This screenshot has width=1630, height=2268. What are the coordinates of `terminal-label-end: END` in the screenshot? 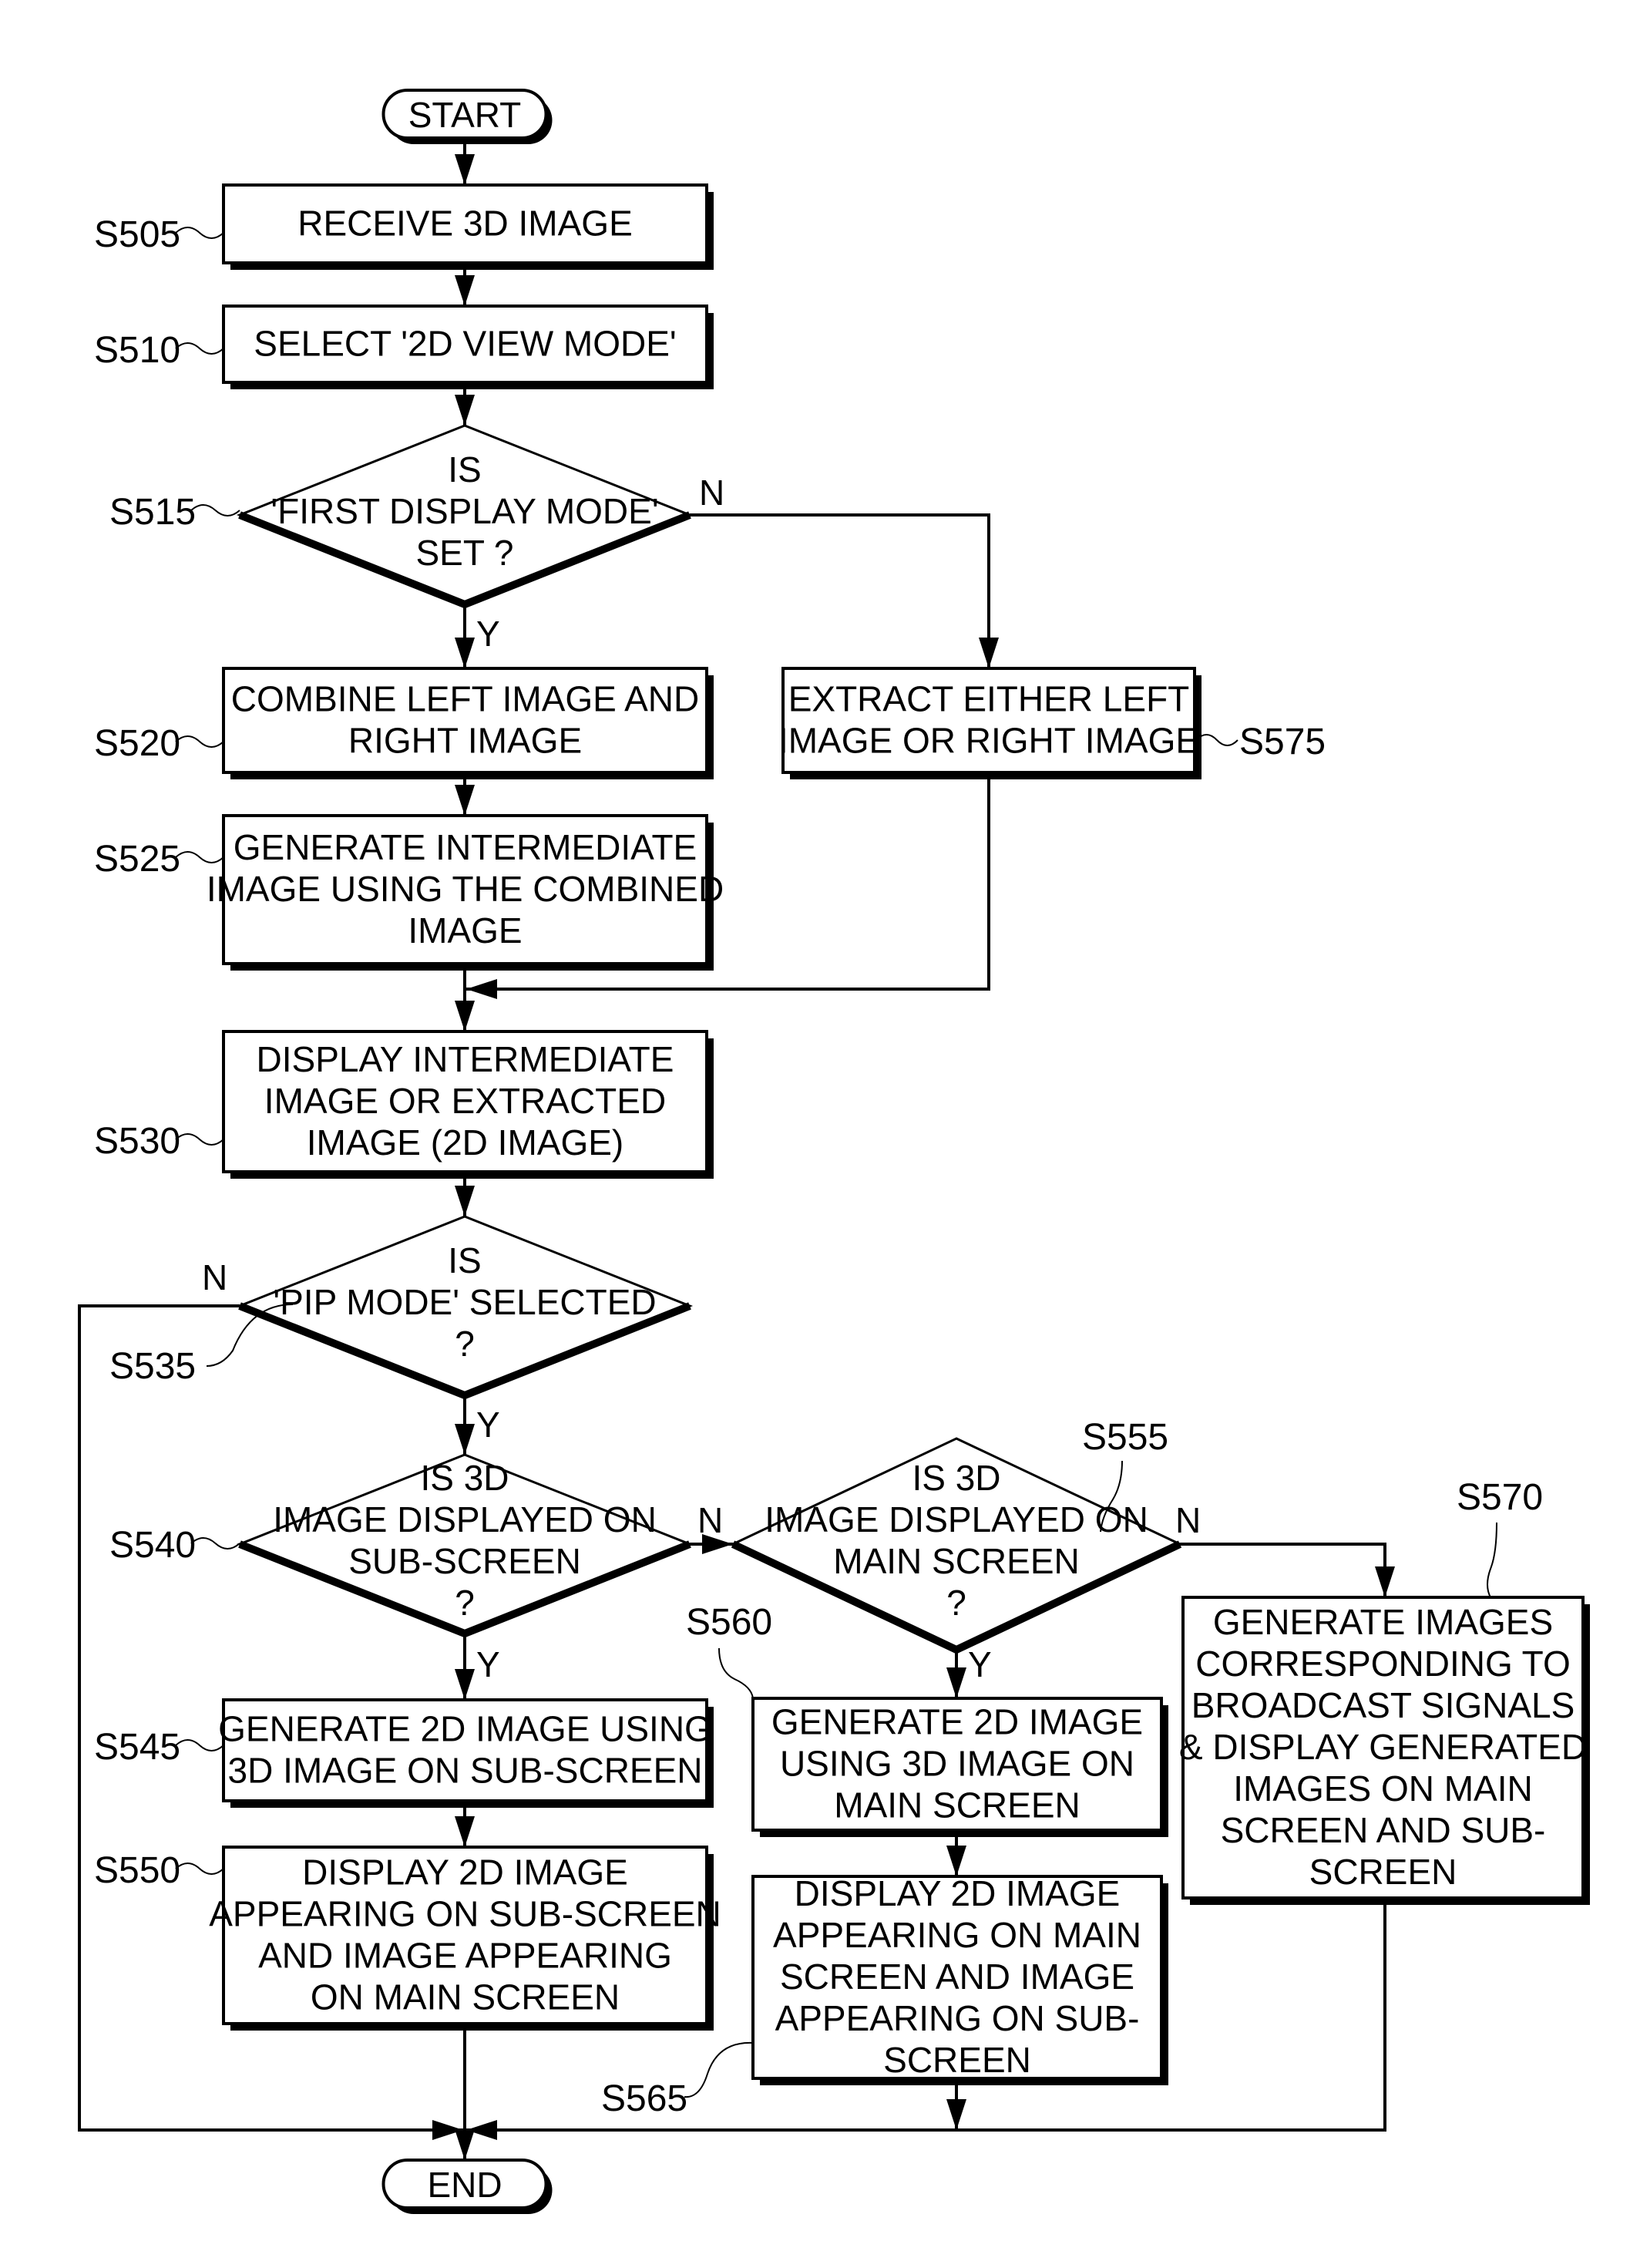 It's located at (464, 2185).